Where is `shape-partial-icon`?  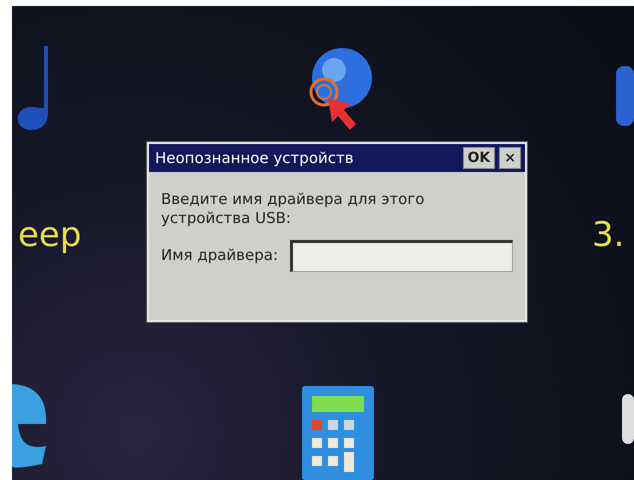 shape-partial-icon is located at coordinates (627, 419).